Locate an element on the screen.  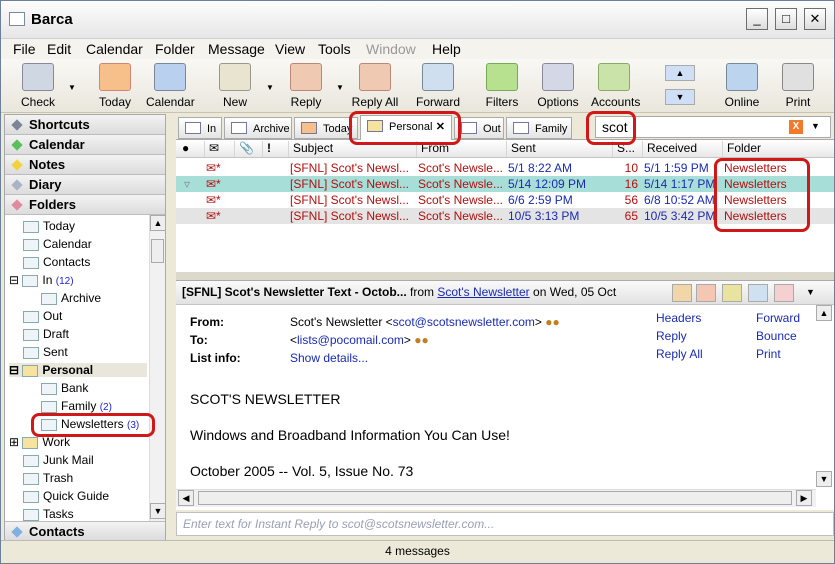
check-button: Check is located at coordinates (38, 86).